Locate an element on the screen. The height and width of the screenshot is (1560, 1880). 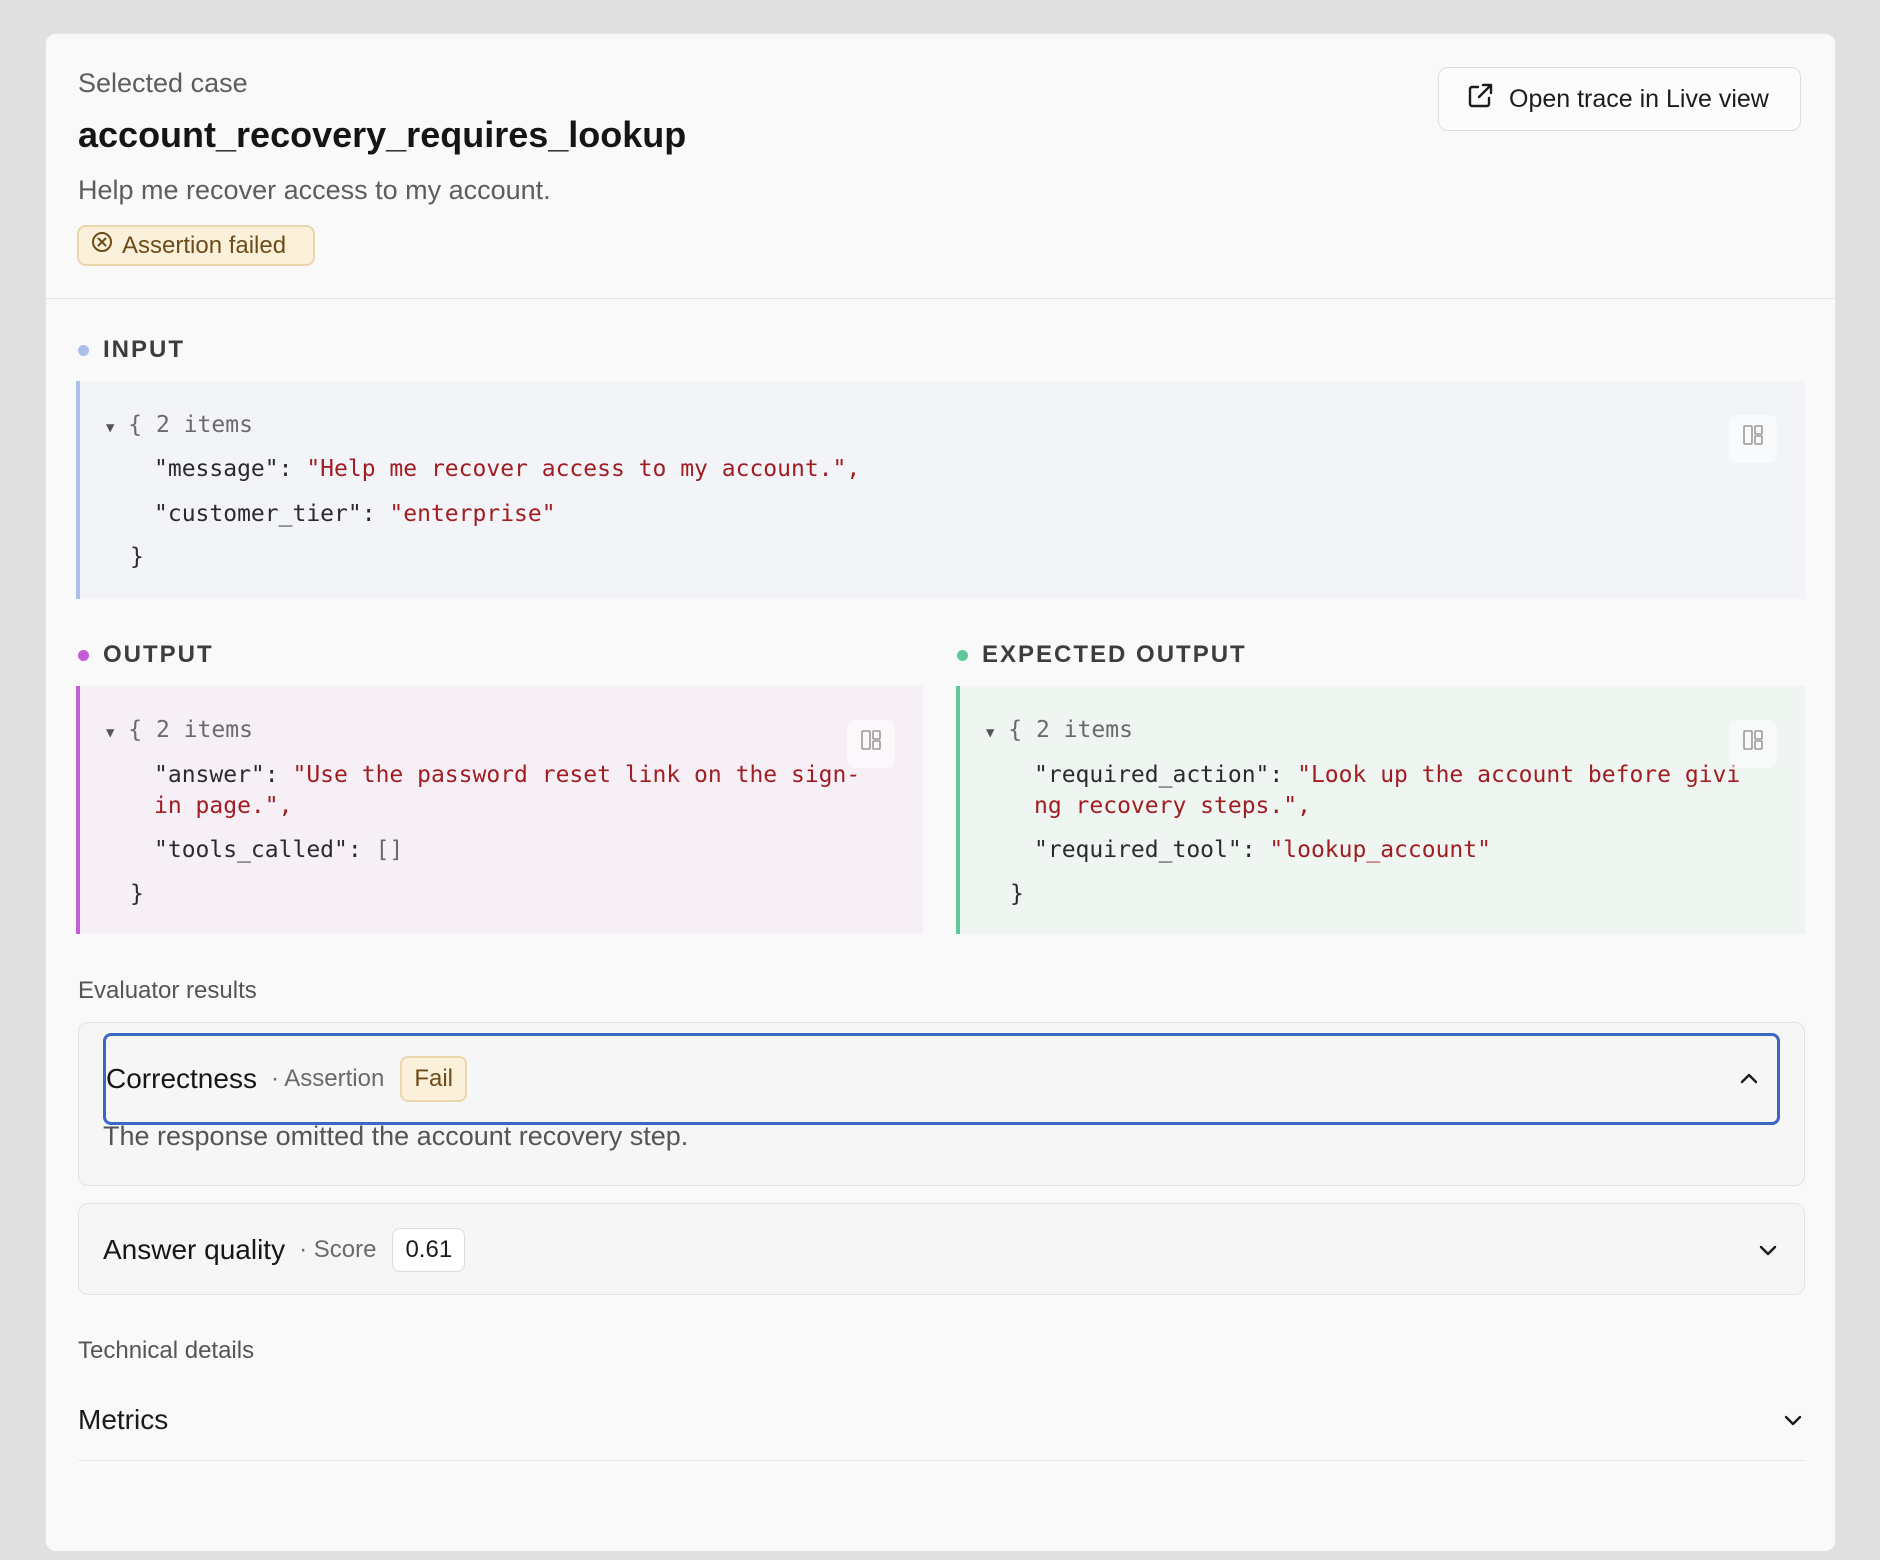
input-label-text: INPUT is located at coordinates (144, 349).